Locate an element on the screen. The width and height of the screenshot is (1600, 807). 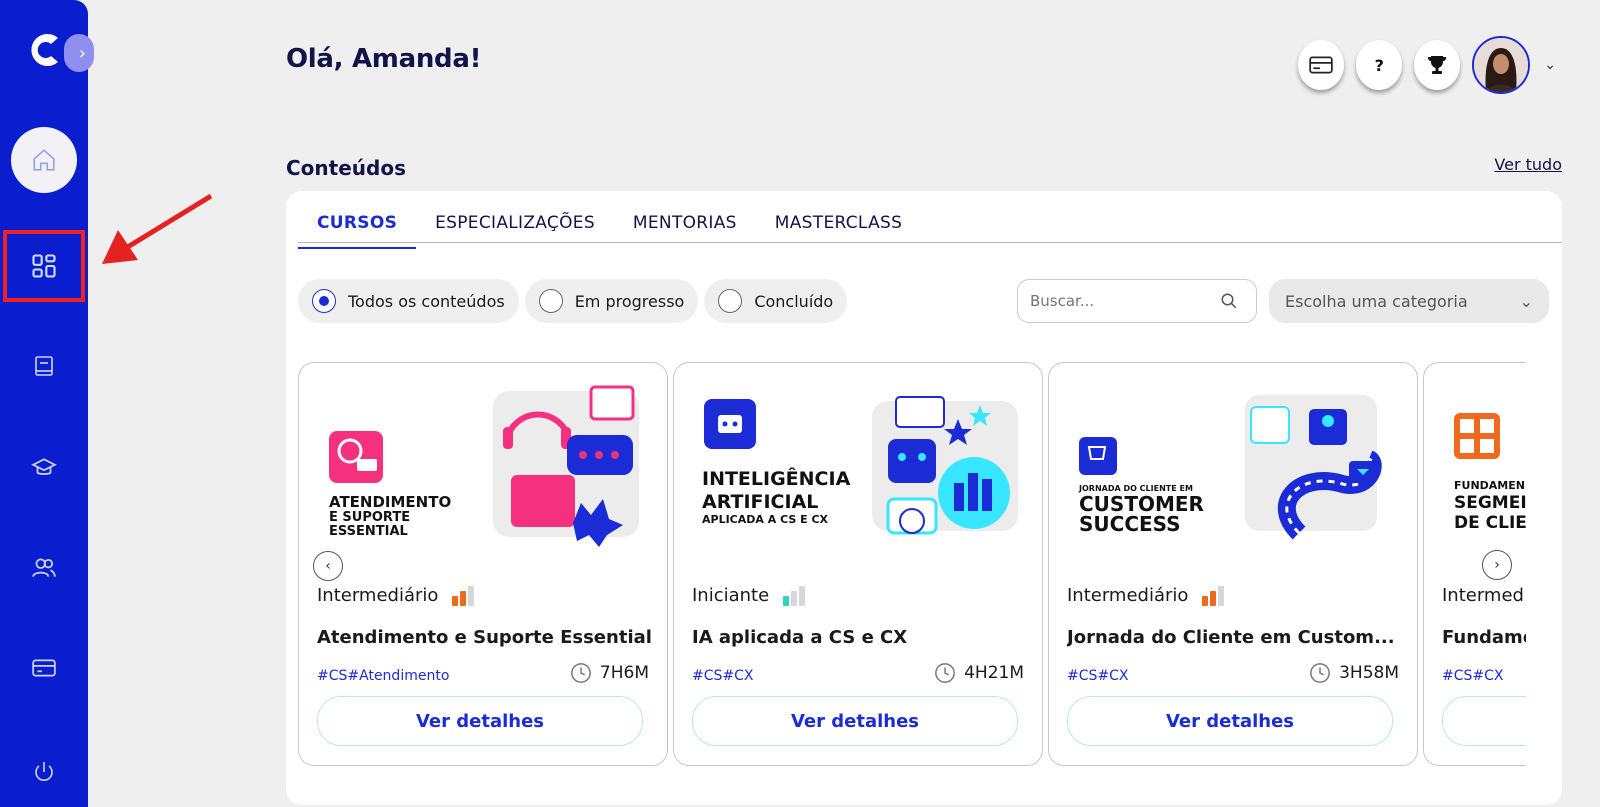
thumbnail-title-line: ATENDIMENTO is located at coordinates (390, 502).